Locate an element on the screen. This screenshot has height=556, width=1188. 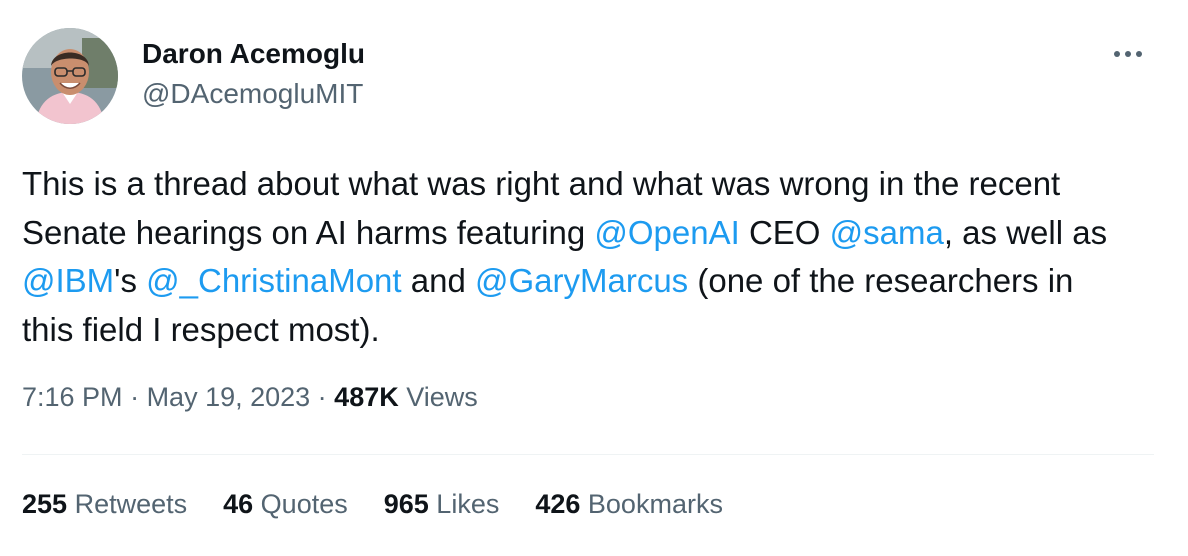
tweet-text-line: this field I respect most). is located at coordinates (592, 330).